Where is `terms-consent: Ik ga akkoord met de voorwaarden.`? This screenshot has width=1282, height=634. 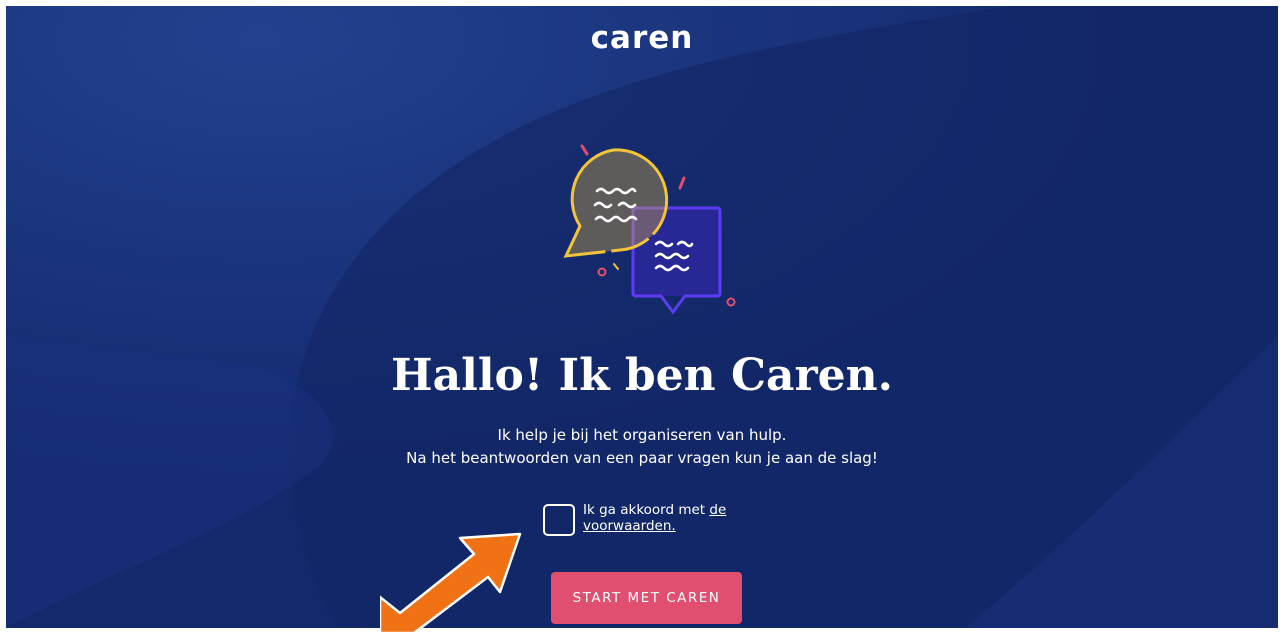 terms-consent: Ik ga akkoord met de voorwaarden. is located at coordinates (648, 519).